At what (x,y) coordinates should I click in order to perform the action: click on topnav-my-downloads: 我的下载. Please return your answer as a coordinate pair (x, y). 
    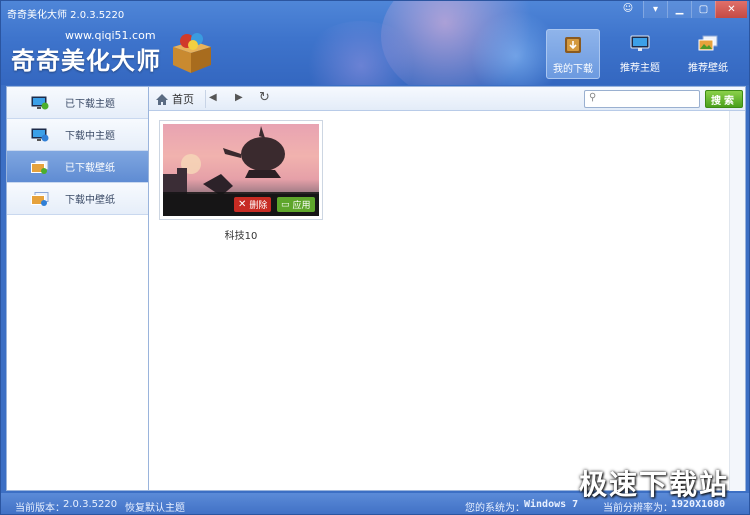
    Looking at the image, I should click on (573, 54).